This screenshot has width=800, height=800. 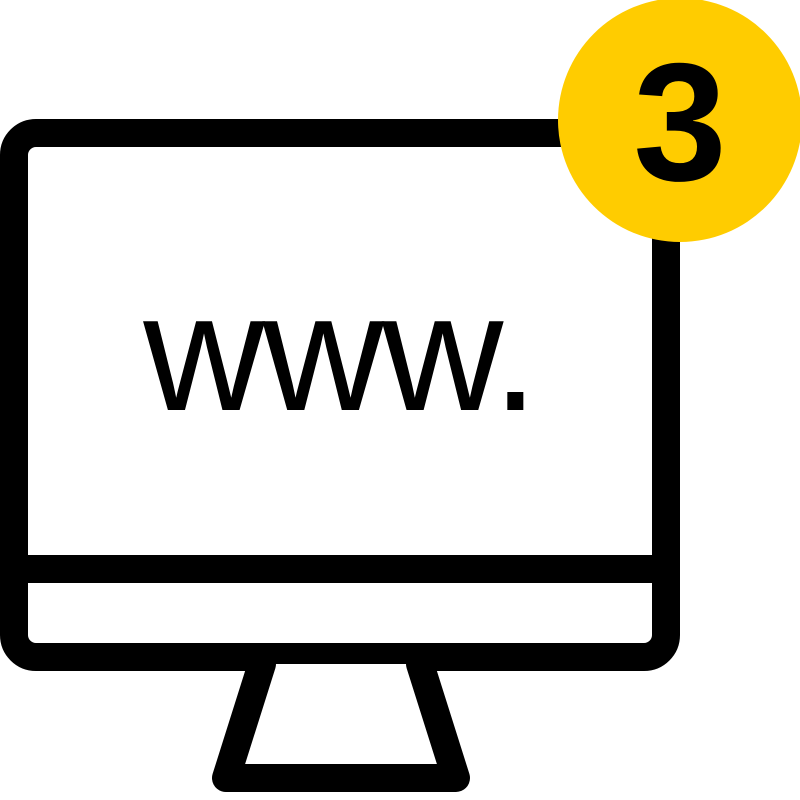 I want to click on notification-badge-icon: 3, so click(x=679, y=121).